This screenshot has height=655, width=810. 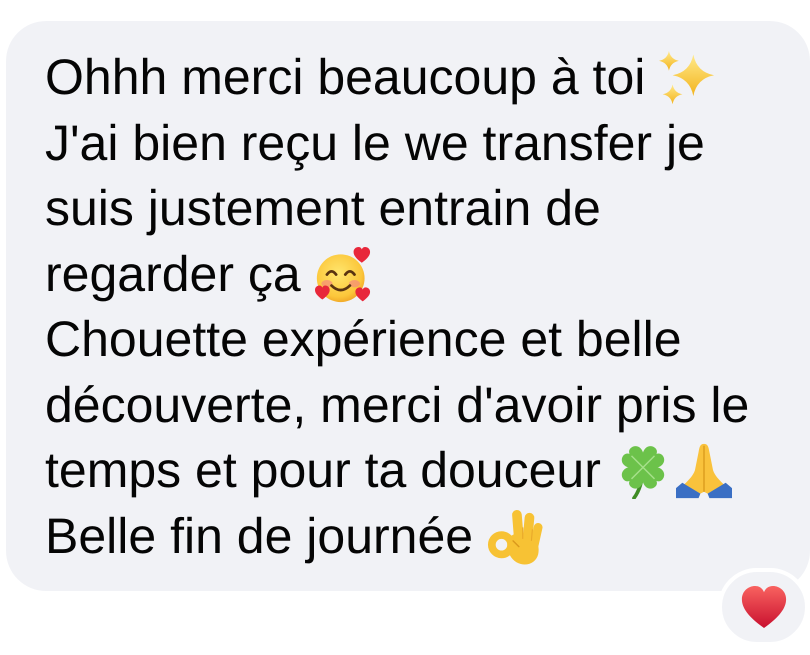 I want to click on smiling-face-with-hearts-icon, so click(x=342, y=274).